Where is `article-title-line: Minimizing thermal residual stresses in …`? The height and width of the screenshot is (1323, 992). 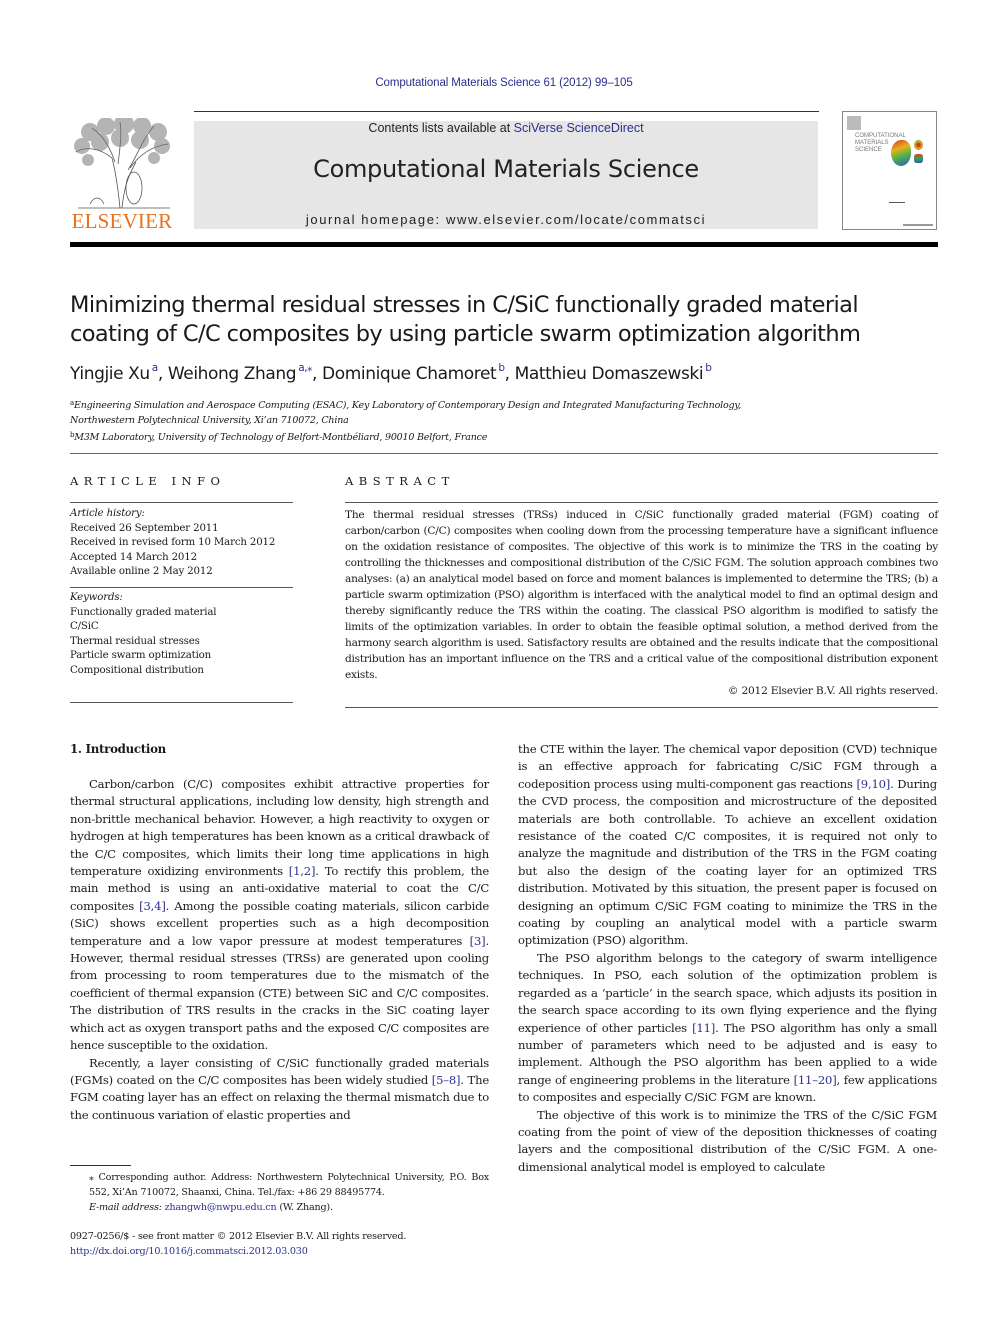 article-title-line: Minimizing thermal residual stresses in … is located at coordinates (464, 305).